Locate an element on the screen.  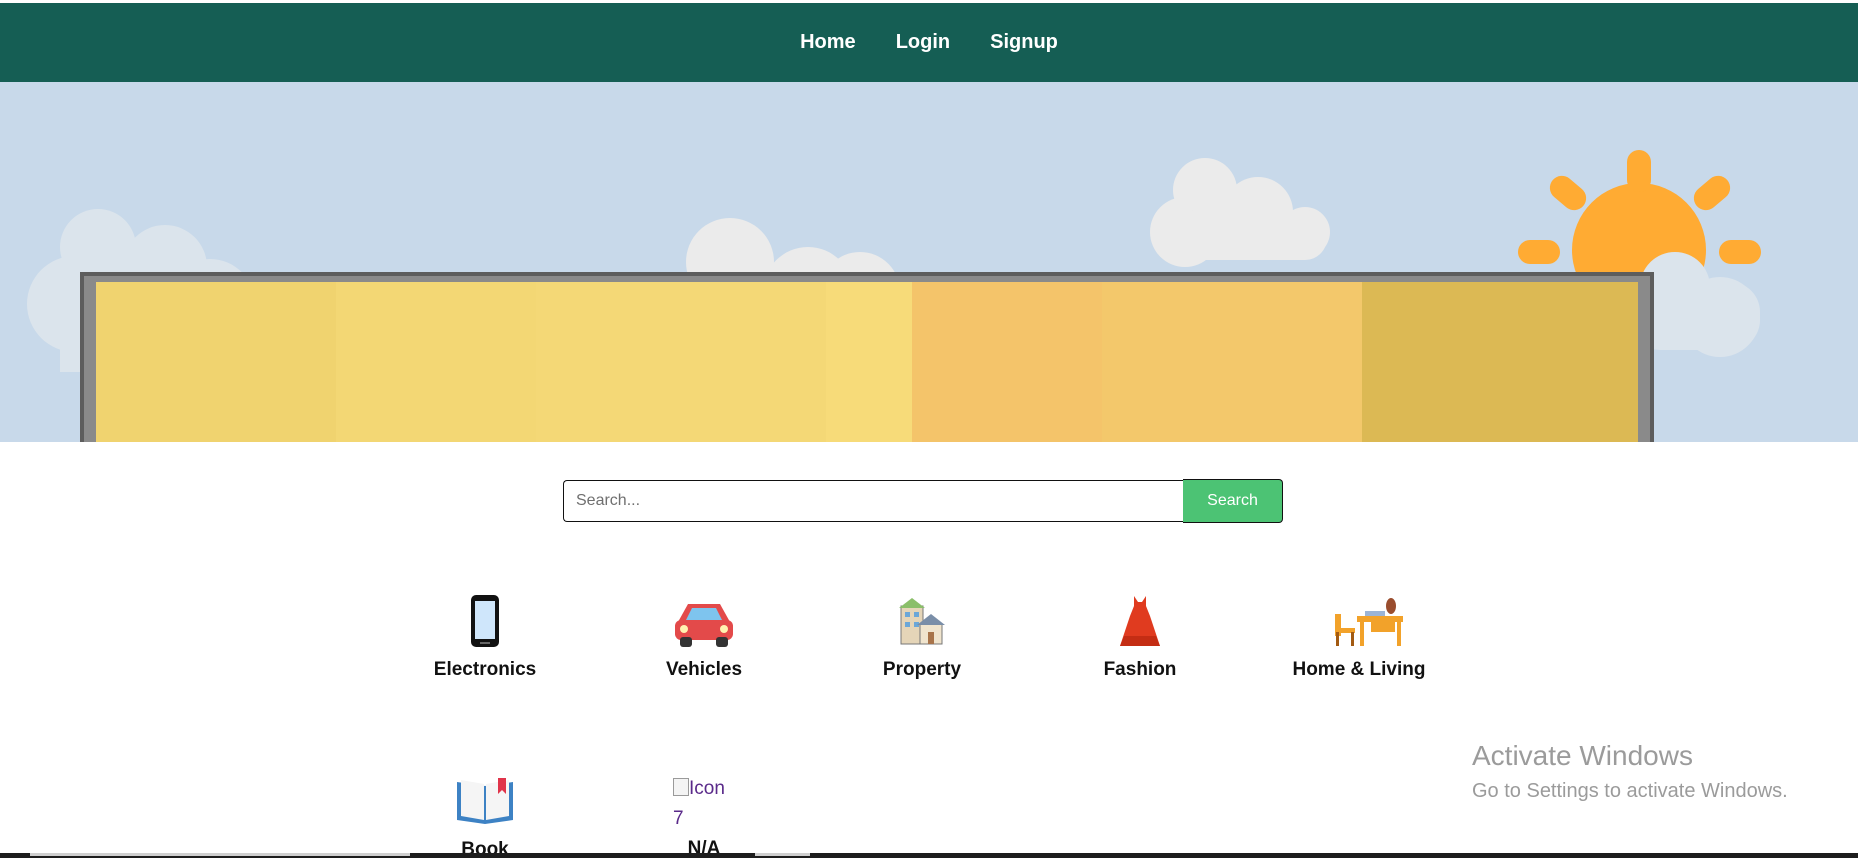
broken-image-alt-text: Icon is located at coordinates (707, 788).